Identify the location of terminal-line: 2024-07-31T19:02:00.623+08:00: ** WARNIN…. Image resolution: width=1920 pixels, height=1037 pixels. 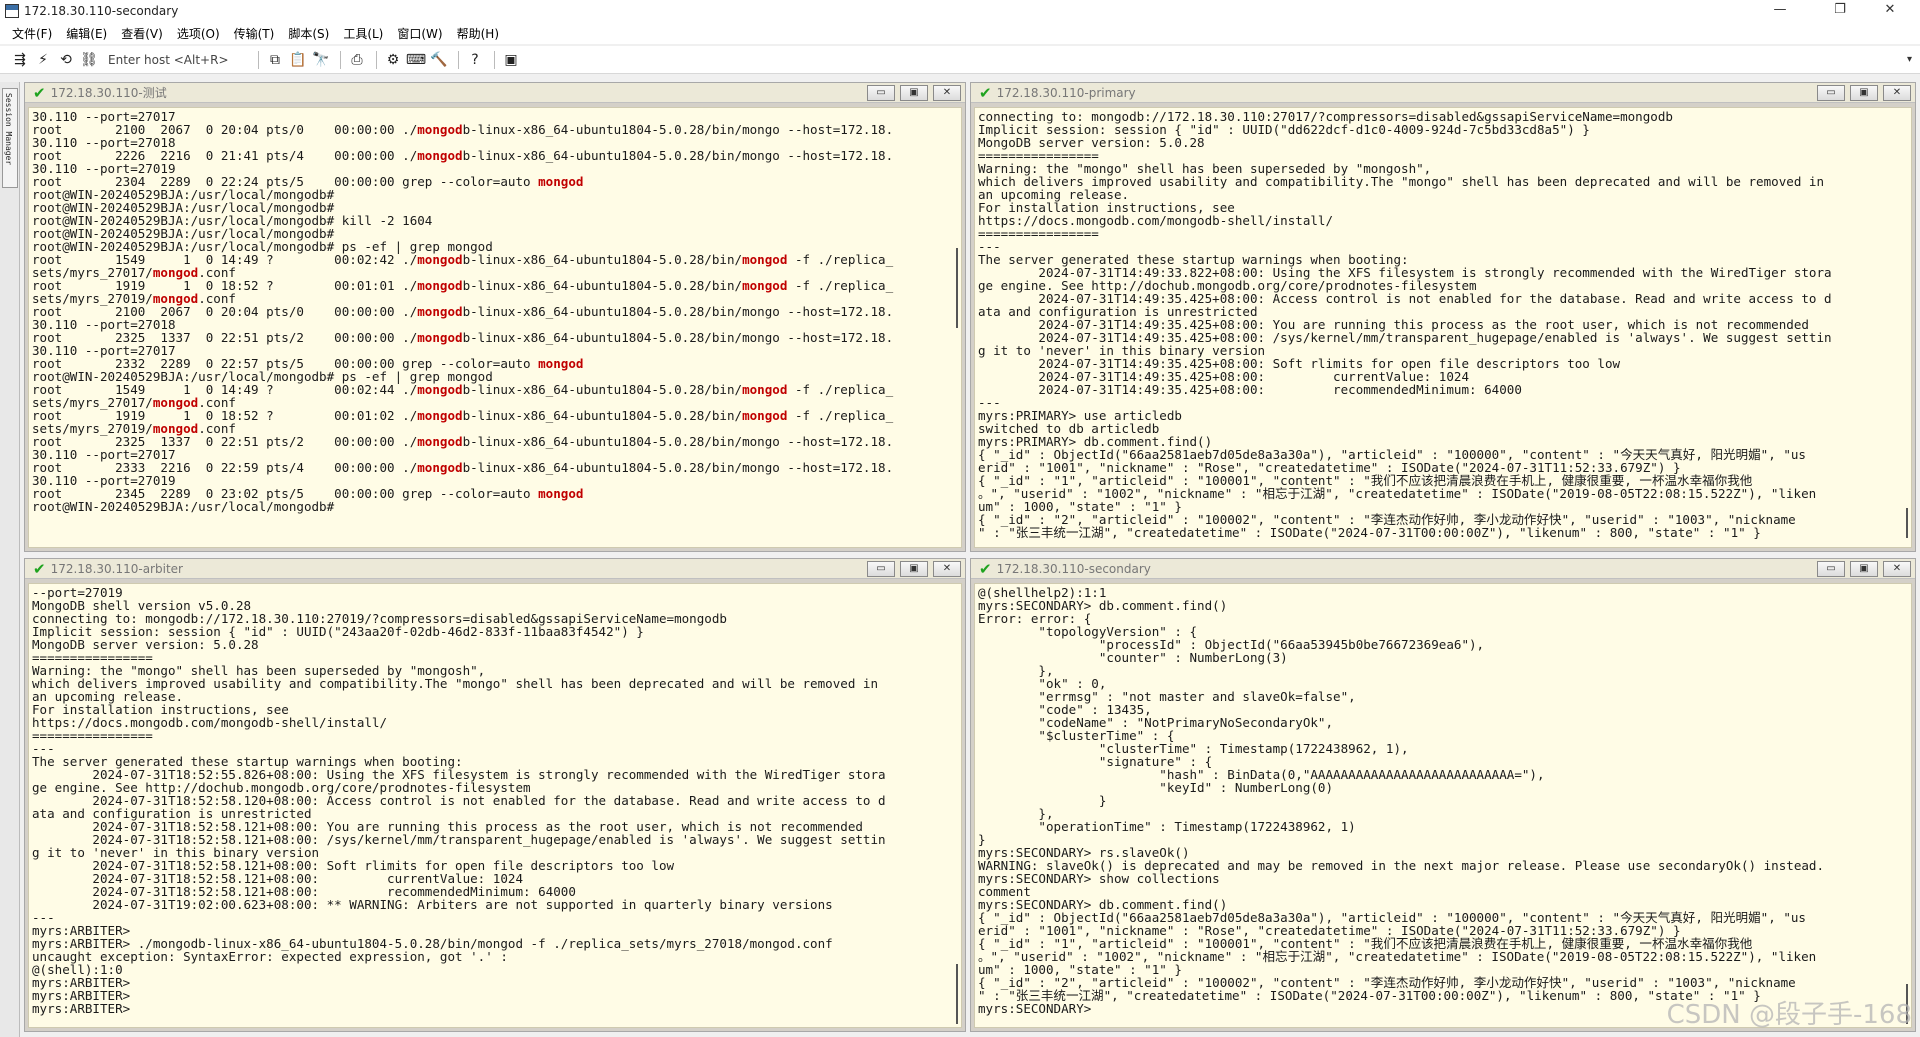
(432, 904).